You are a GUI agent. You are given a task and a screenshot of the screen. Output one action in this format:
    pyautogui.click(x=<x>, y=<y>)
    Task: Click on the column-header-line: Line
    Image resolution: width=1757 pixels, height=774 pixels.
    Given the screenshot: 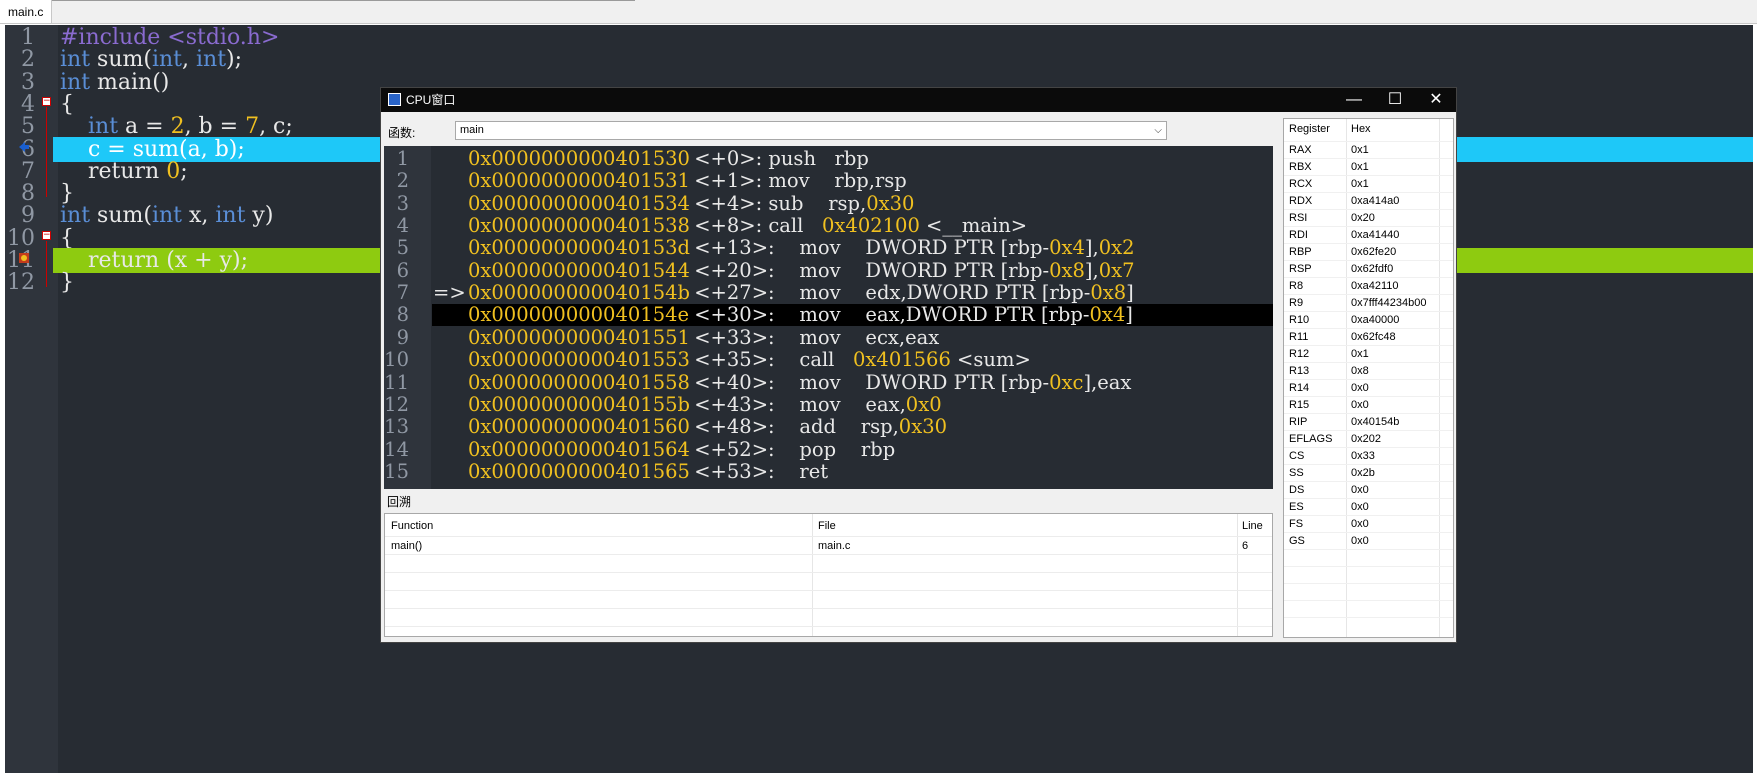 What is the action you would take?
    pyautogui.click(x=1252, y=526)
    